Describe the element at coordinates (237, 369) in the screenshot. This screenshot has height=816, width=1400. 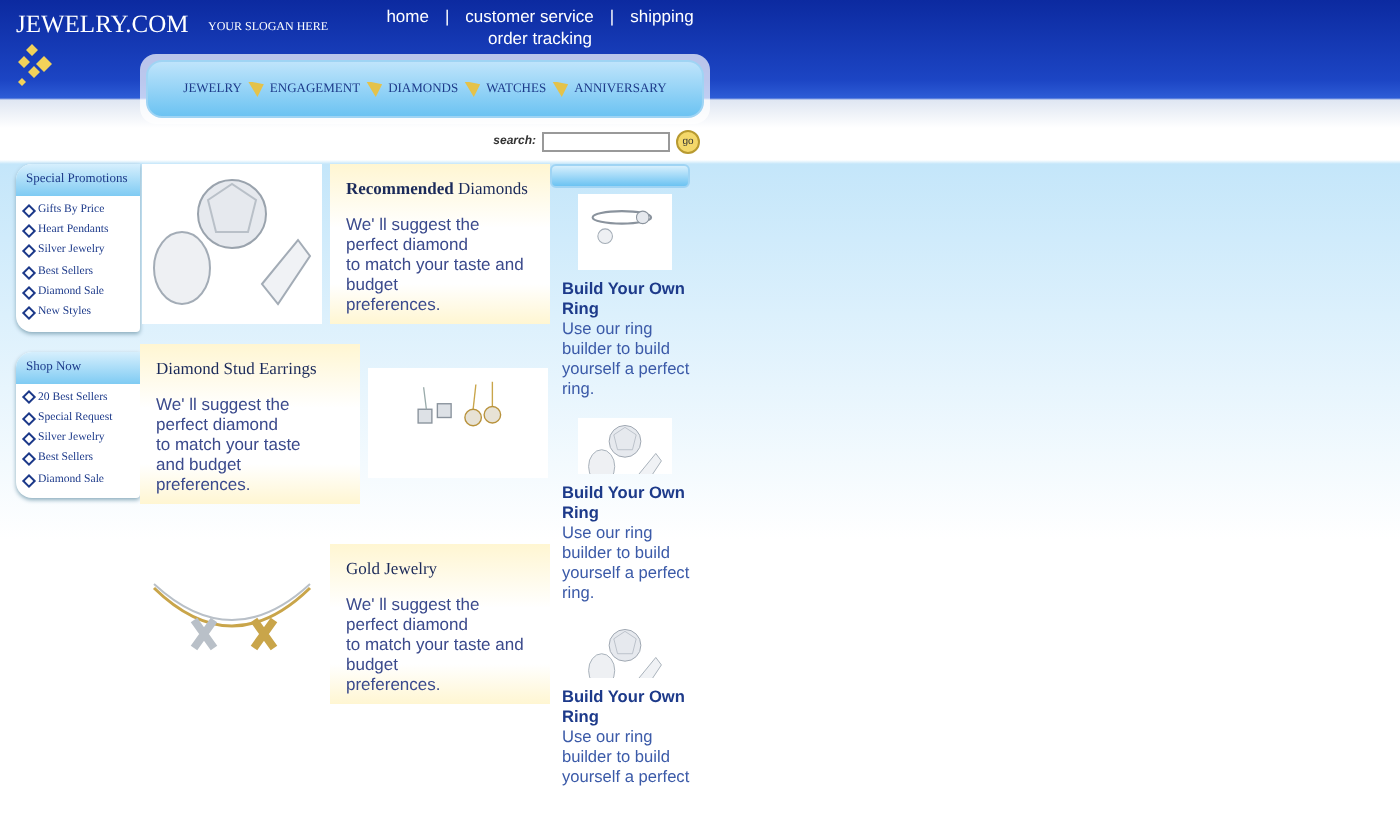
I see `feature-title: Diamond Stud Earrings` at that location.